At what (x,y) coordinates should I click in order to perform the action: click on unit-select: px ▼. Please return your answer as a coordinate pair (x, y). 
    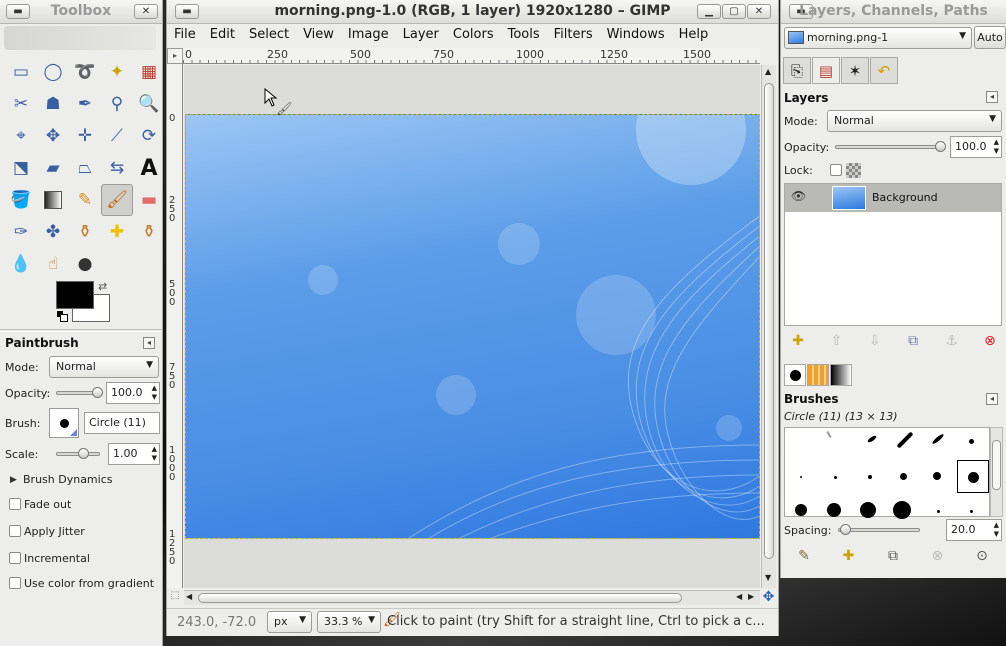
    Looking at the image, I should click on (289, 622).